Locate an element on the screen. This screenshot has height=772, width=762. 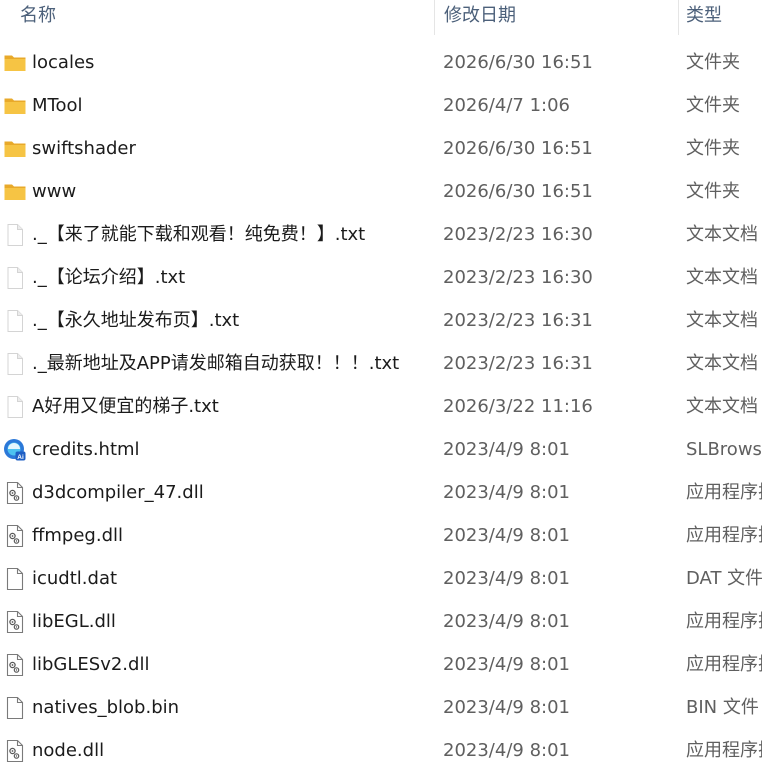
file-row: ffmpeg.dll 2023/4/9 8:01 应用程序扩 is located at coordinates (381, 535).